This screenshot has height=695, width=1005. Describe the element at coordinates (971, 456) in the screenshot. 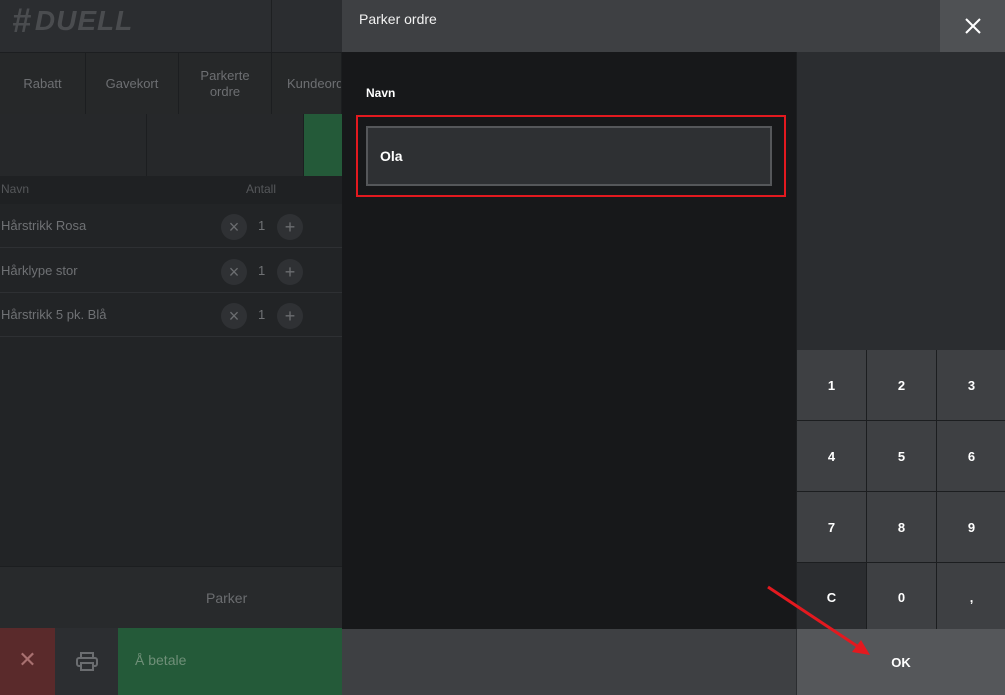

I see `key-6: 6` at that location.